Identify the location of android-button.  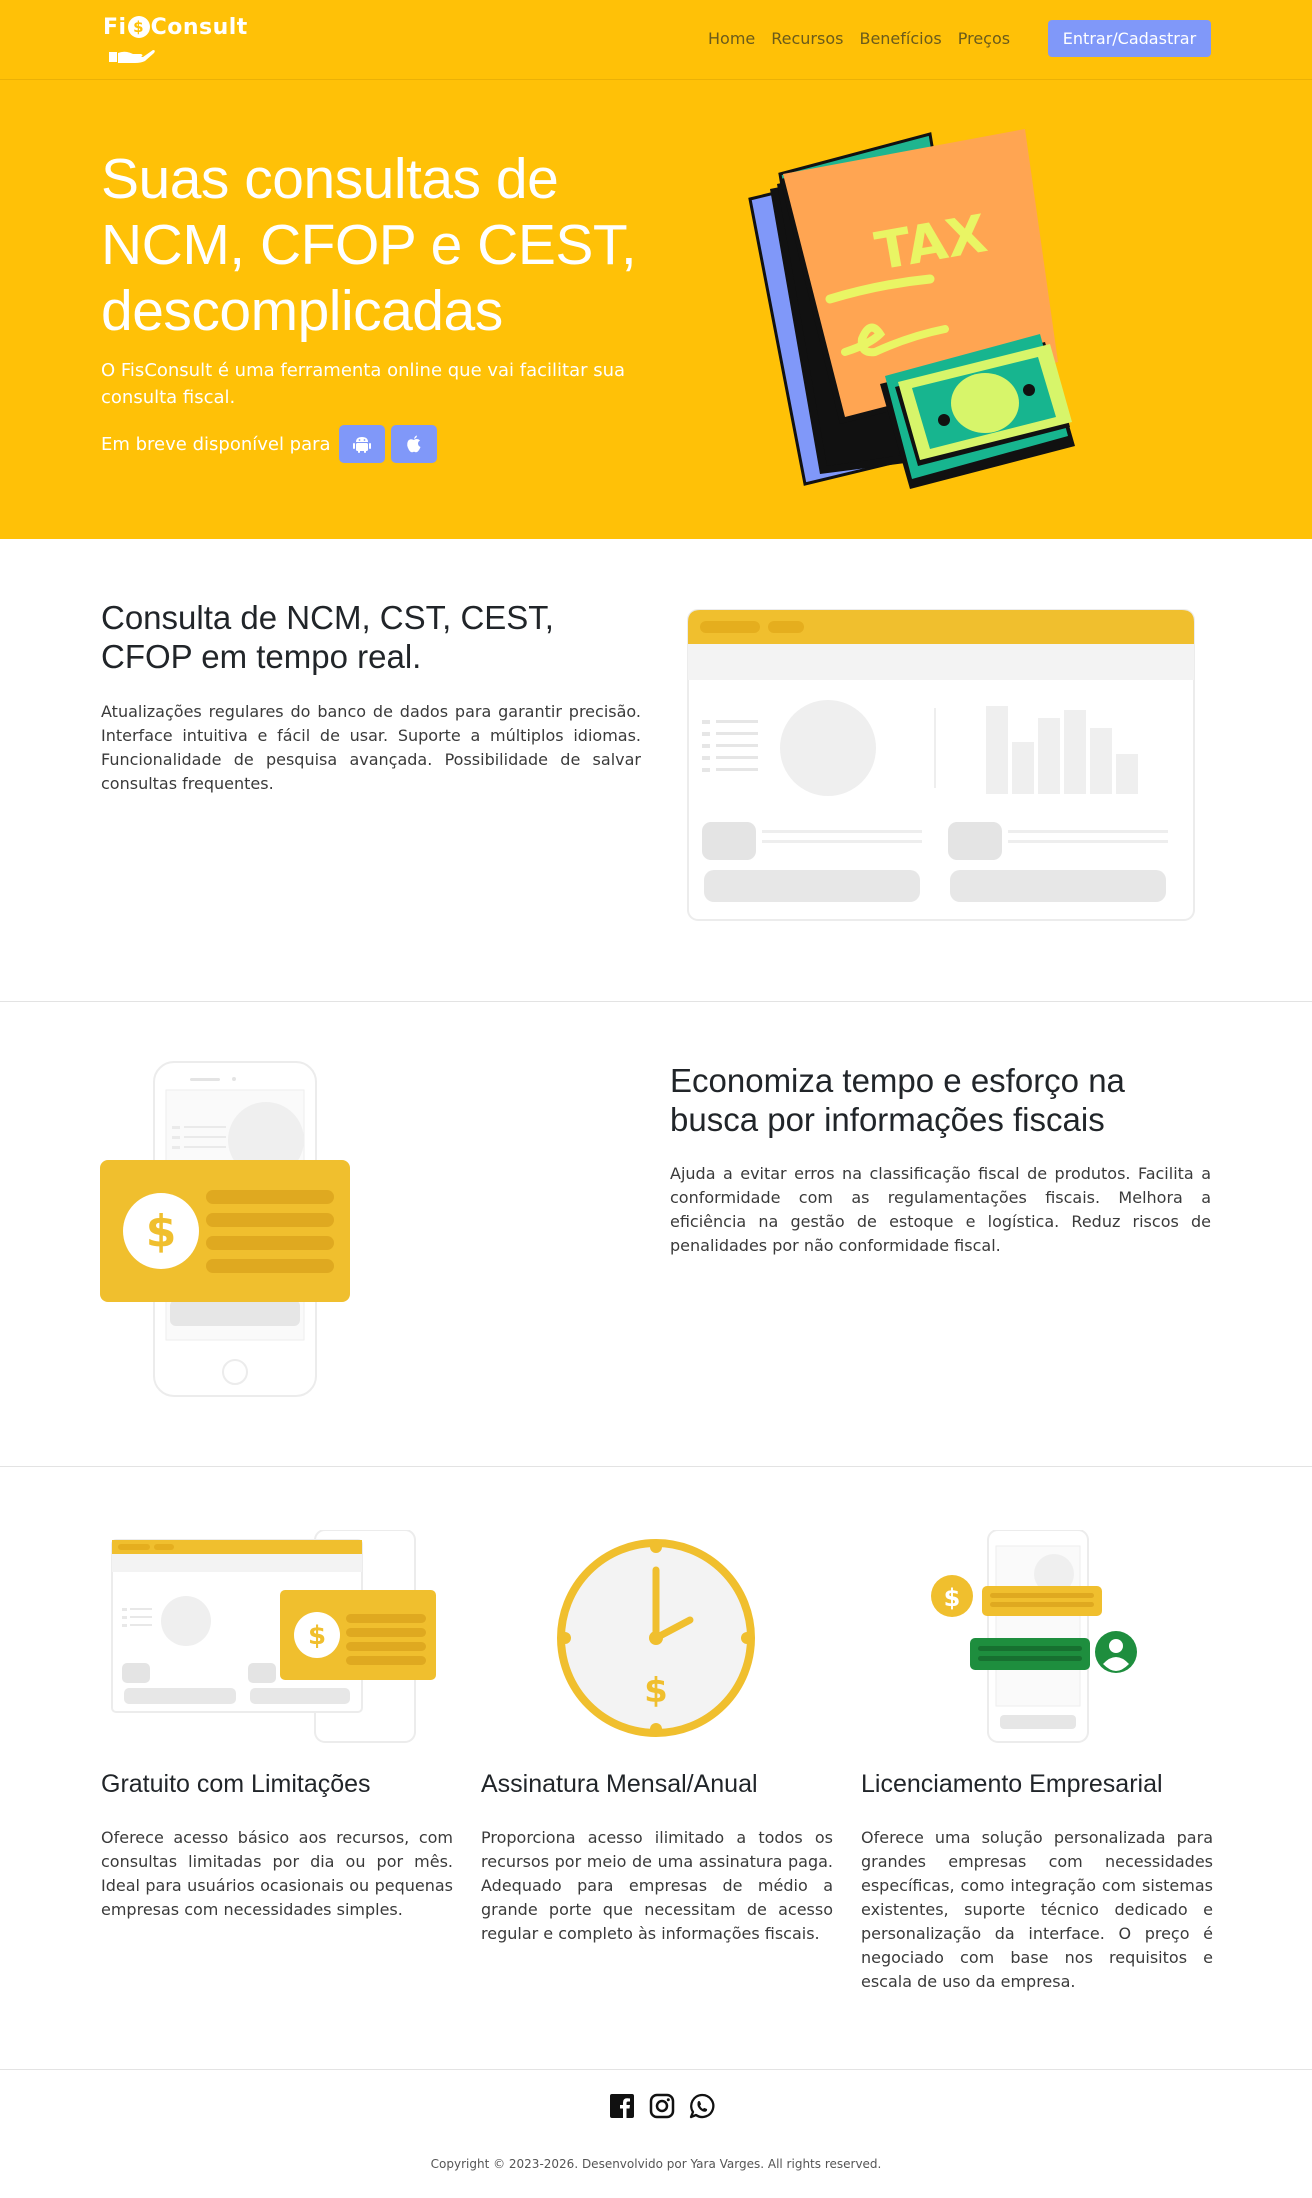
(361, 444).